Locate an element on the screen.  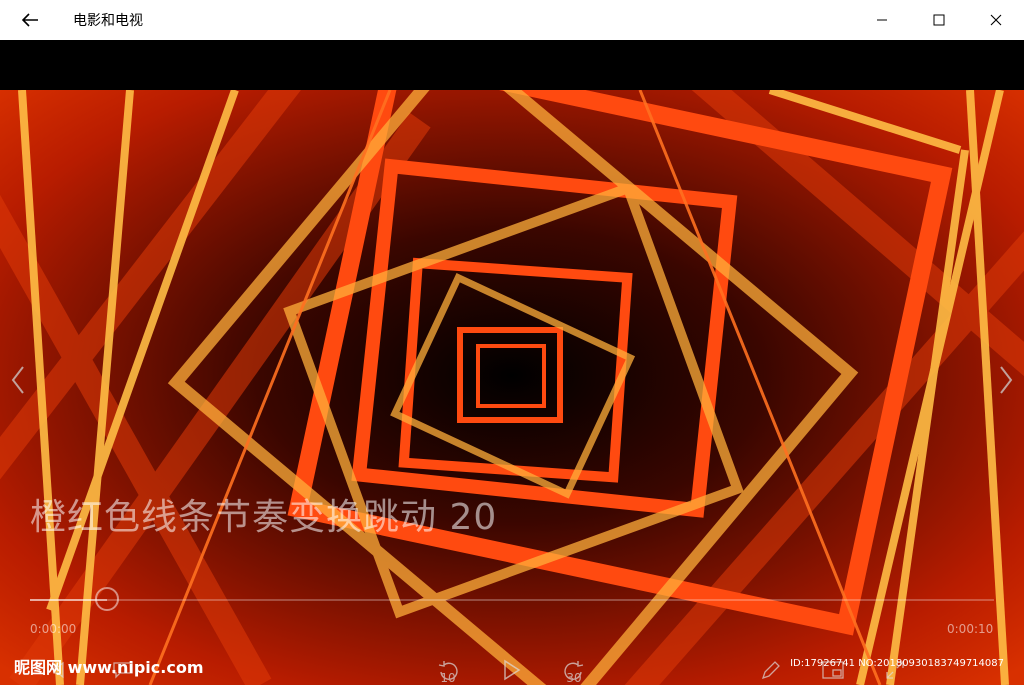
close-button is located at coordinates (995, 20).